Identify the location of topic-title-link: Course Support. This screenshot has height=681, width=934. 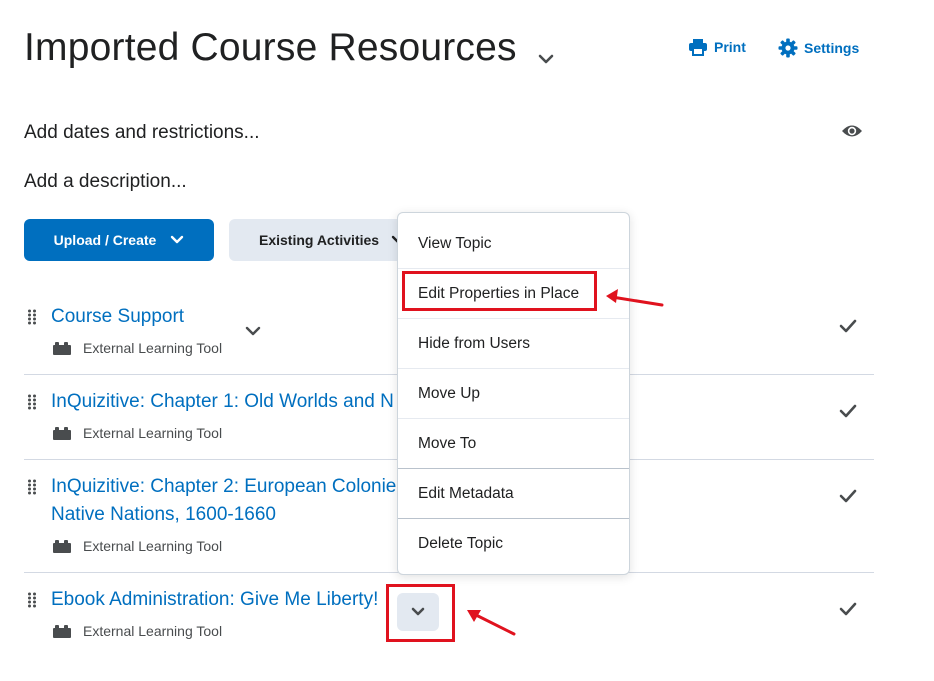
(117, 317).